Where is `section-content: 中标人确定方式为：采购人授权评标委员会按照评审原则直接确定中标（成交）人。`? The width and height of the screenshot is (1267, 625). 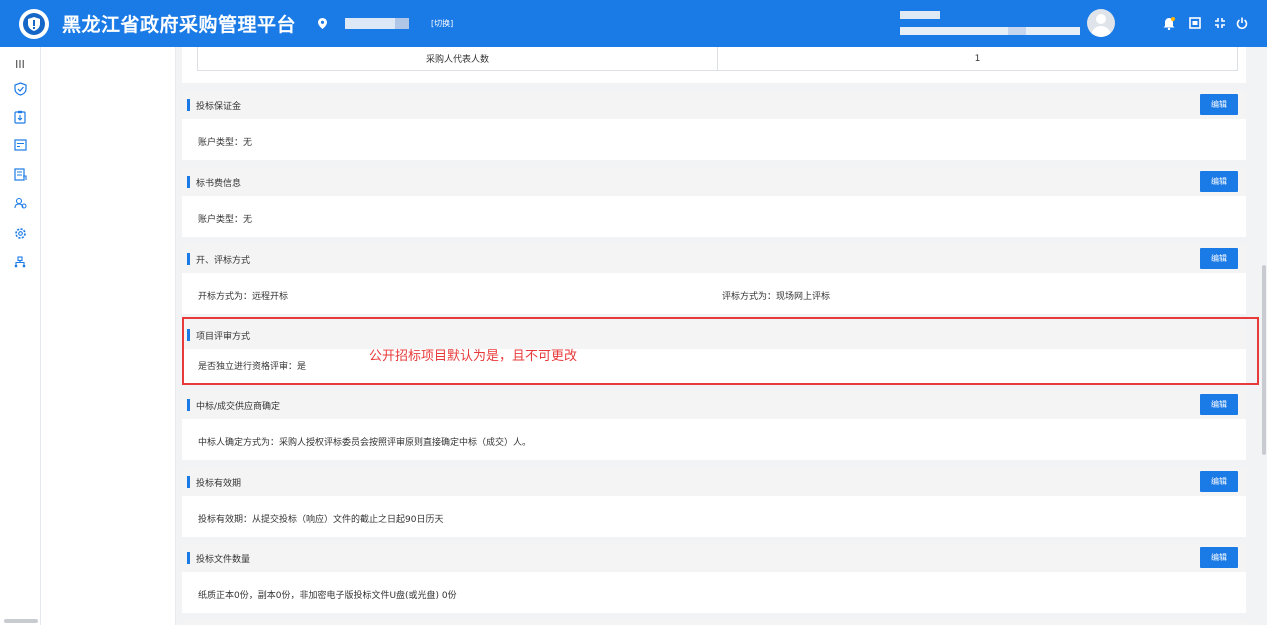 section-content: 中标人确定方式为：采购人授权评标委员会按照评审原则直接确定中标（成交）人。 is located at coordinates (365, 443).